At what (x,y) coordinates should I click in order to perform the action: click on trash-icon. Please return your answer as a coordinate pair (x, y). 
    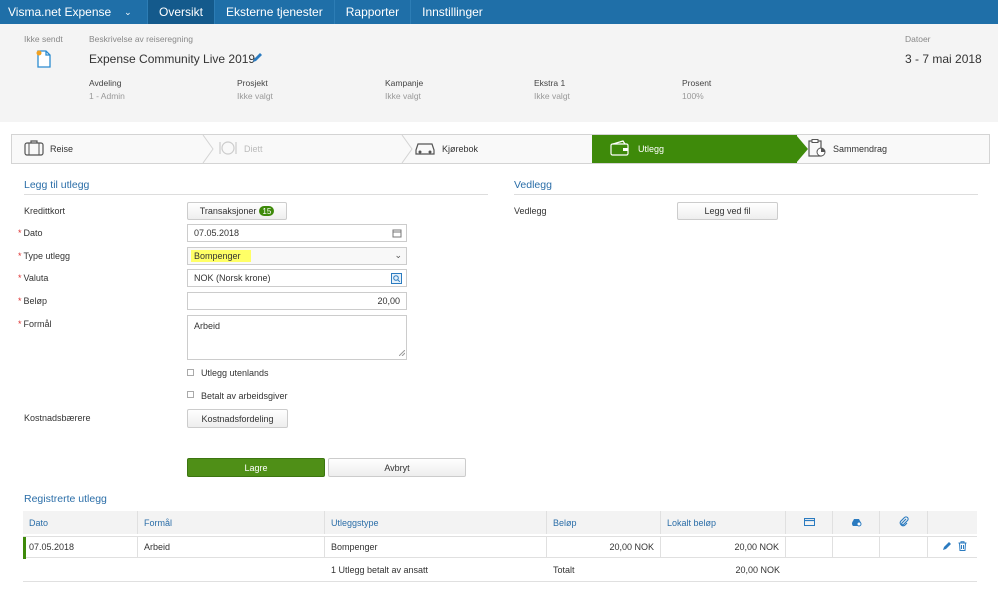
    Looking at the image, I should click on (962, 547).